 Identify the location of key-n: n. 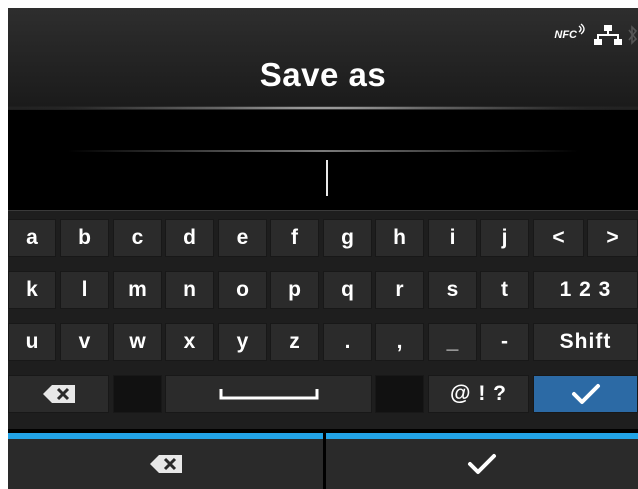
(189, 290).